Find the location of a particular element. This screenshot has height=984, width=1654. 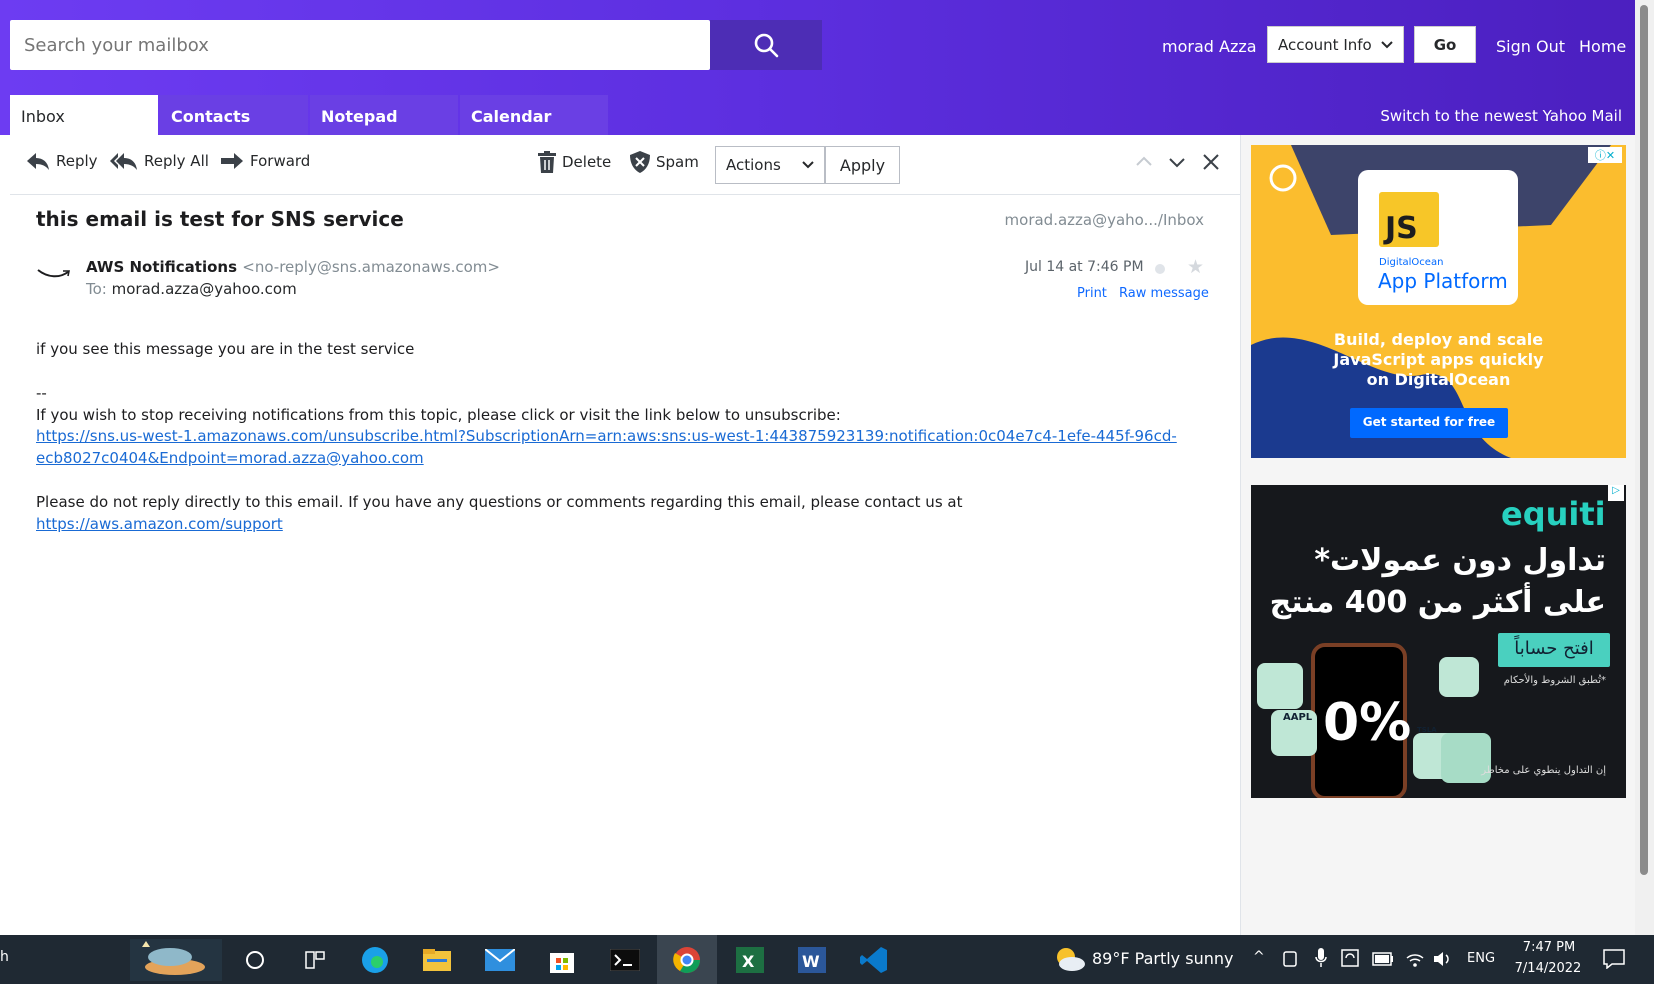

microphone-icon is located at coordinates (1321, 958).